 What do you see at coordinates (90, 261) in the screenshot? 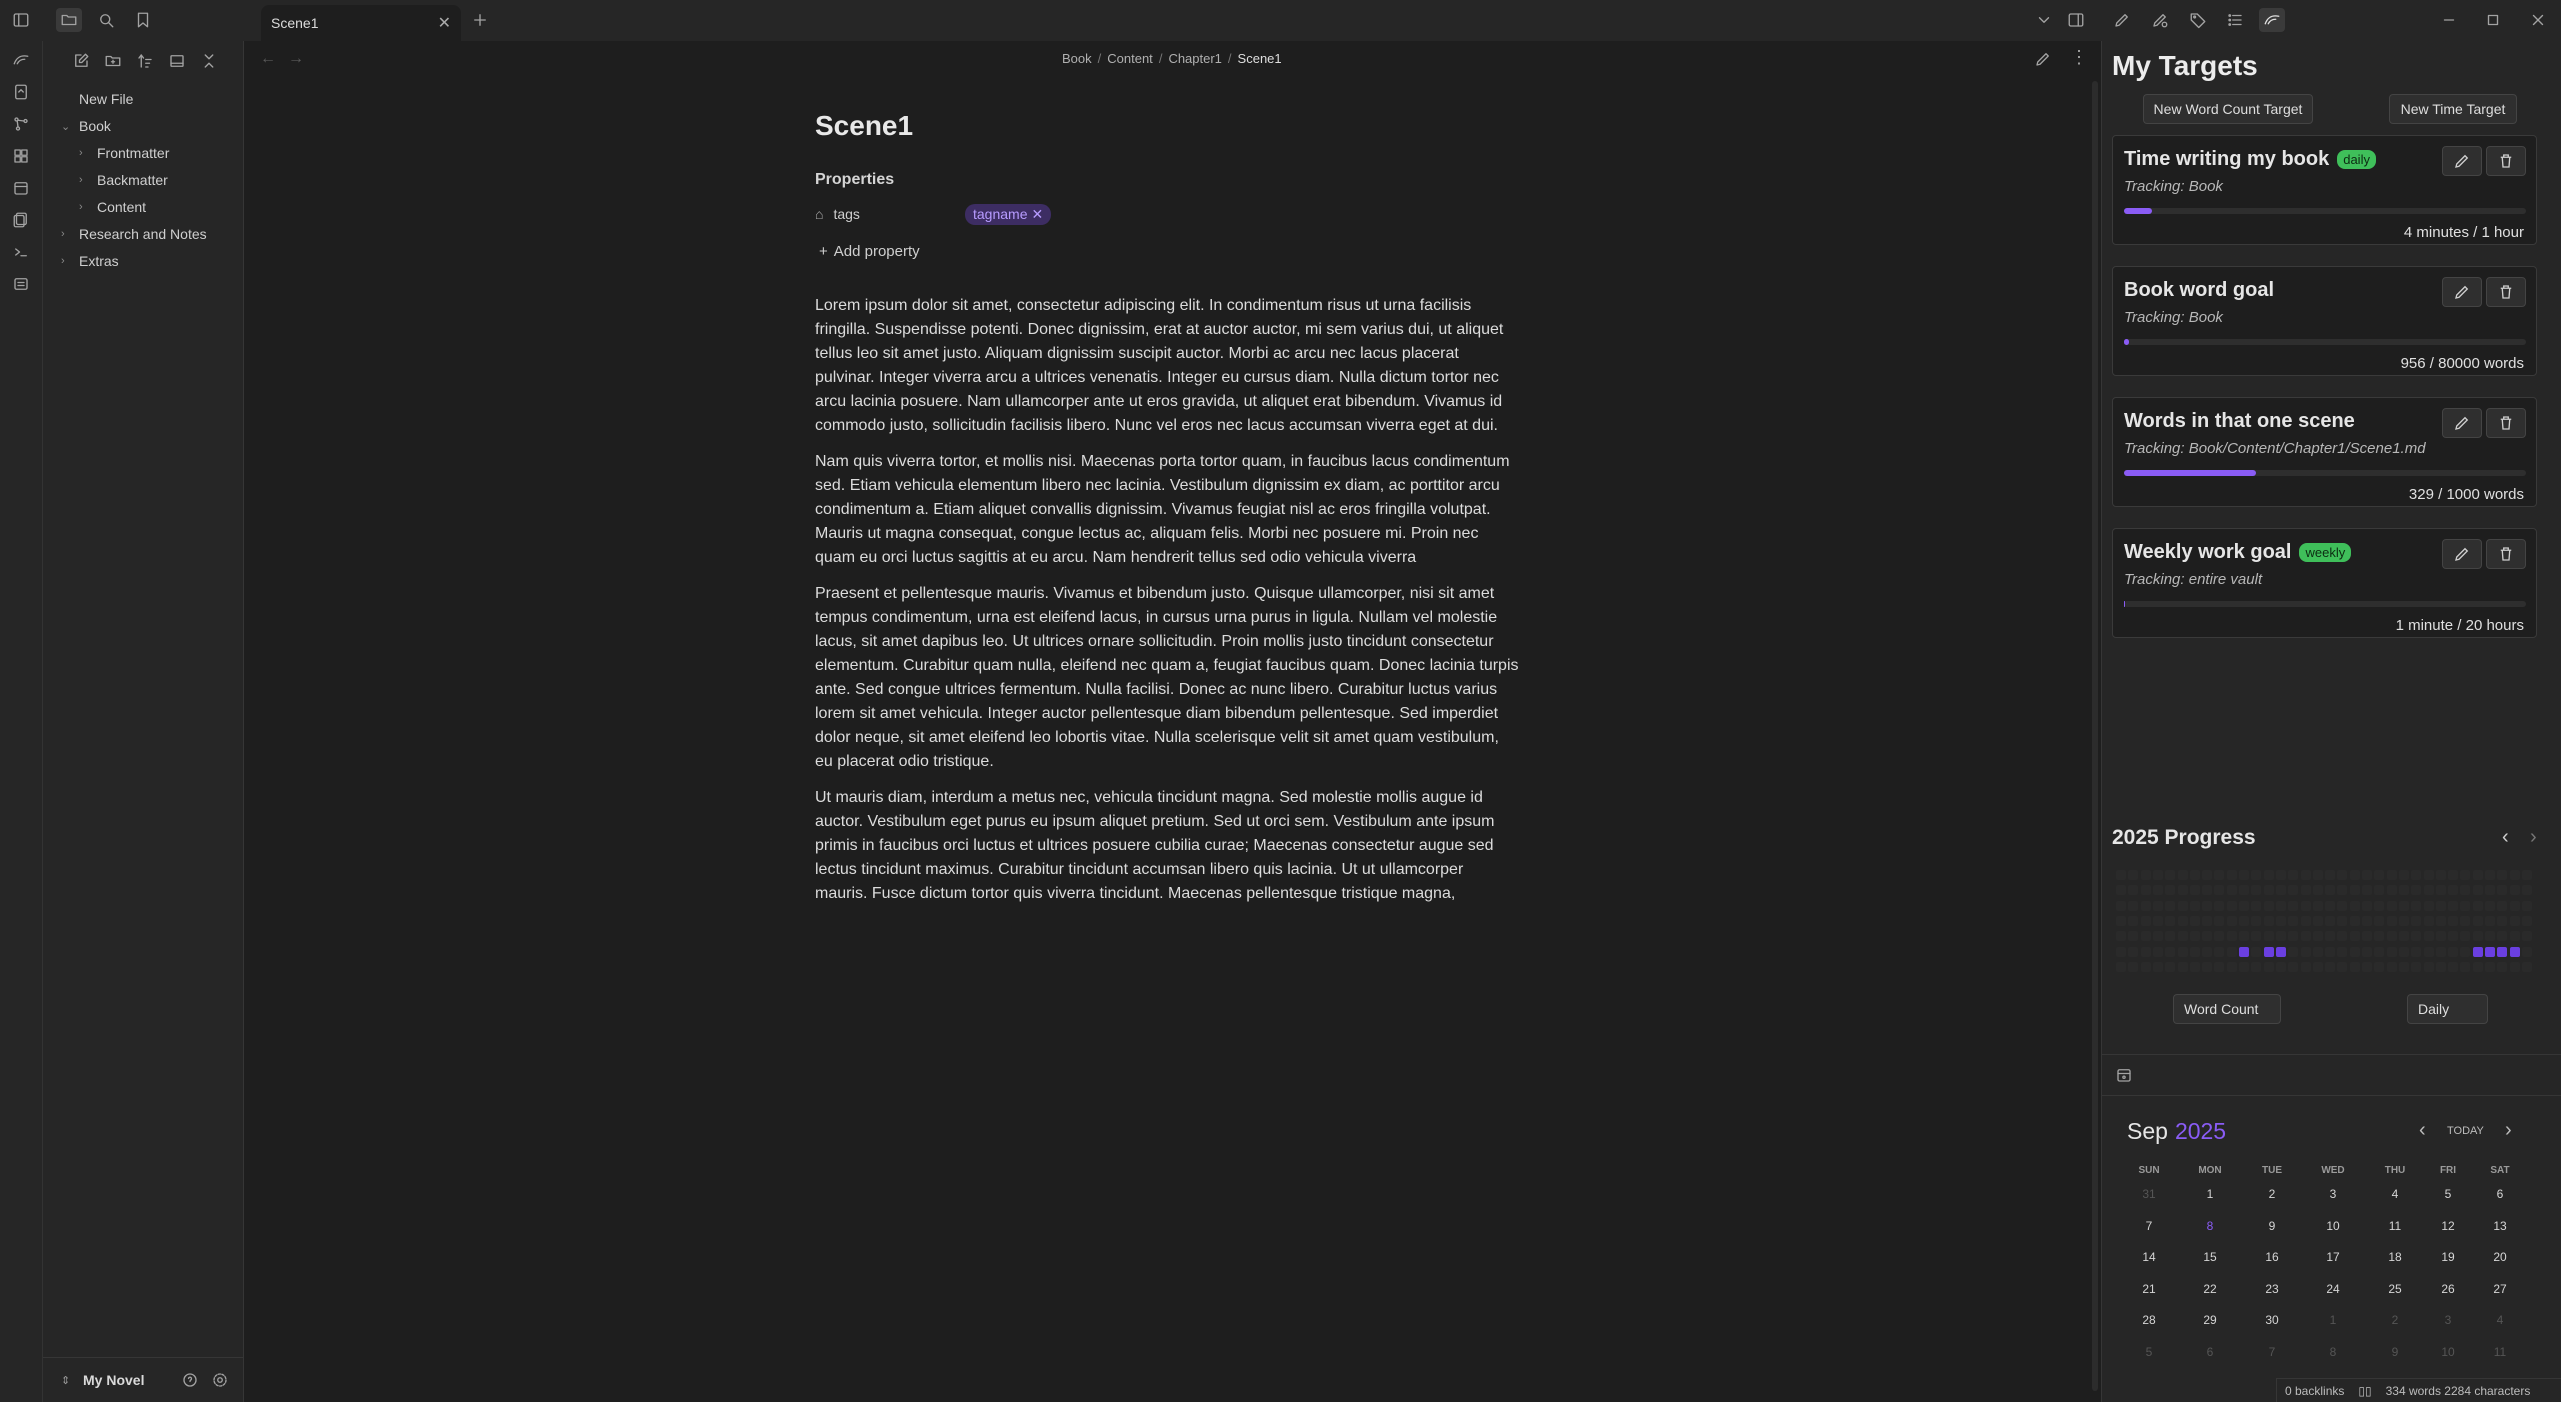
I see `folder-extras: › Extras` at bounding box center [90, 261].